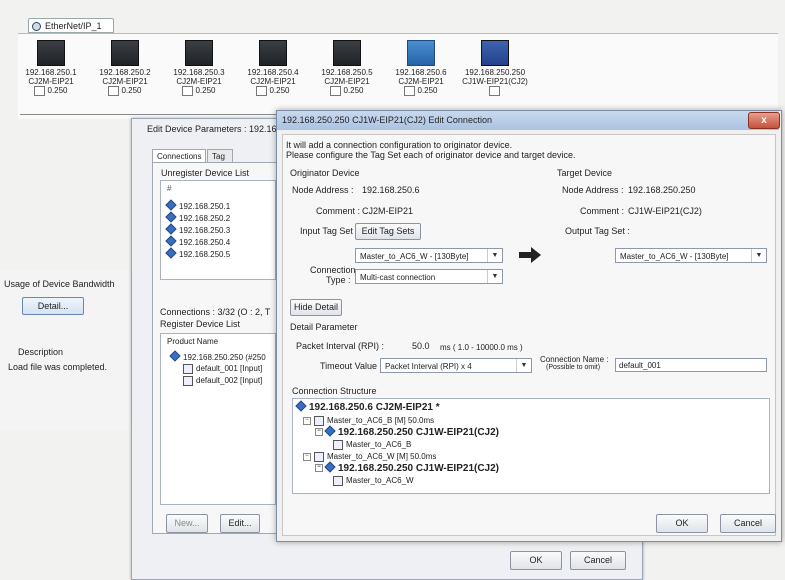 This screenshot has height=580, width=785. I want to click on tgt-node-label: Node Address :, so click(593, 190).